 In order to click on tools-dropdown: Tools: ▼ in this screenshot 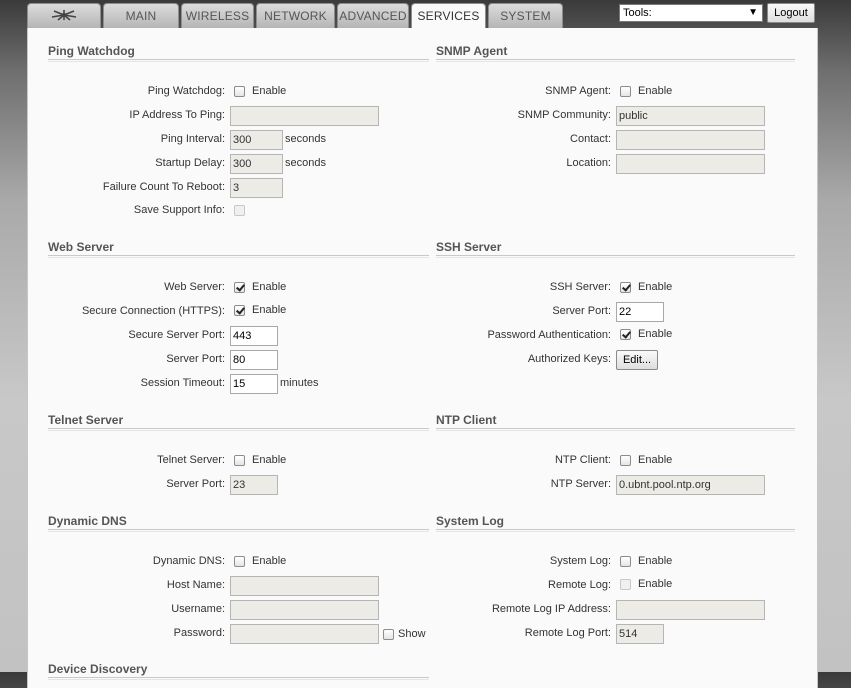, I will do `click(691, 13)`.